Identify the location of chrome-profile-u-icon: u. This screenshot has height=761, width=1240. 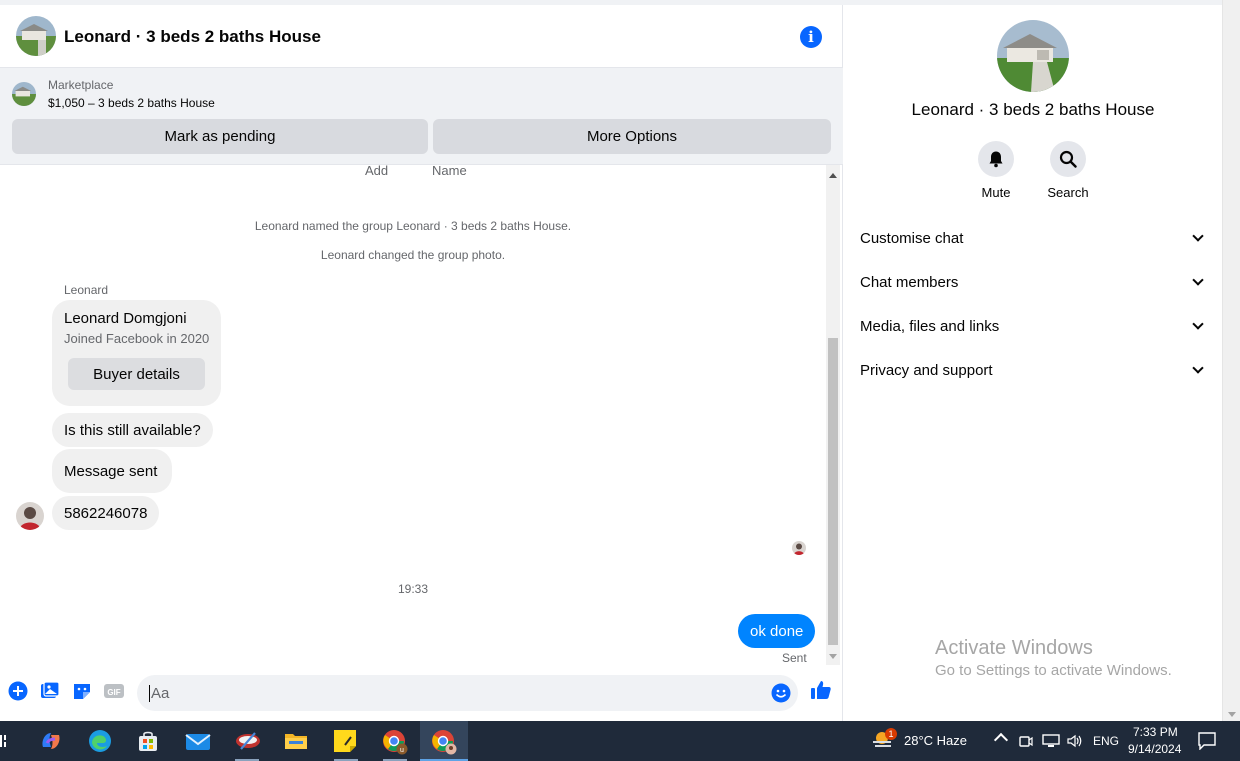
(395, 742).